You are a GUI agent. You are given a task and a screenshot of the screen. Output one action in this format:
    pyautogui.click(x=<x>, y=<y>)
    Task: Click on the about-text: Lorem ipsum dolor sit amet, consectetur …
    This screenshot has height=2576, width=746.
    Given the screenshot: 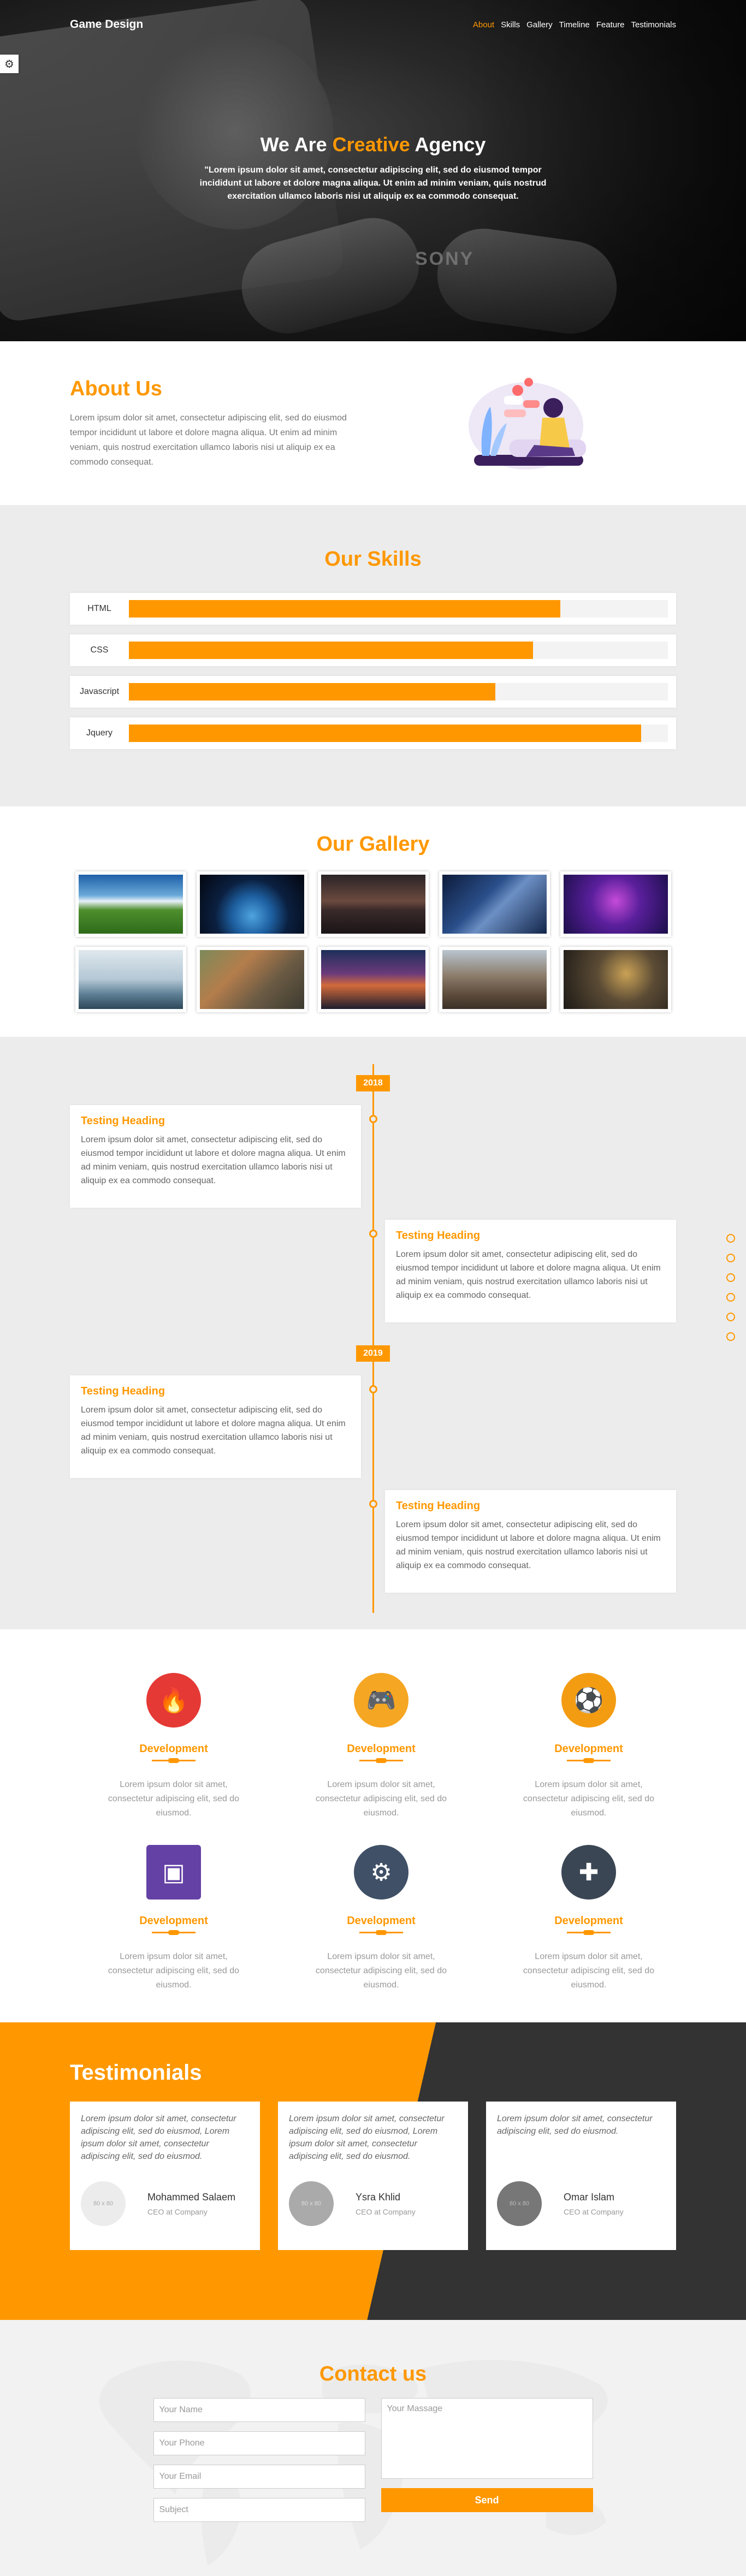 What is the action you would take?
    pyautogui.click(x=209, y=440)
    